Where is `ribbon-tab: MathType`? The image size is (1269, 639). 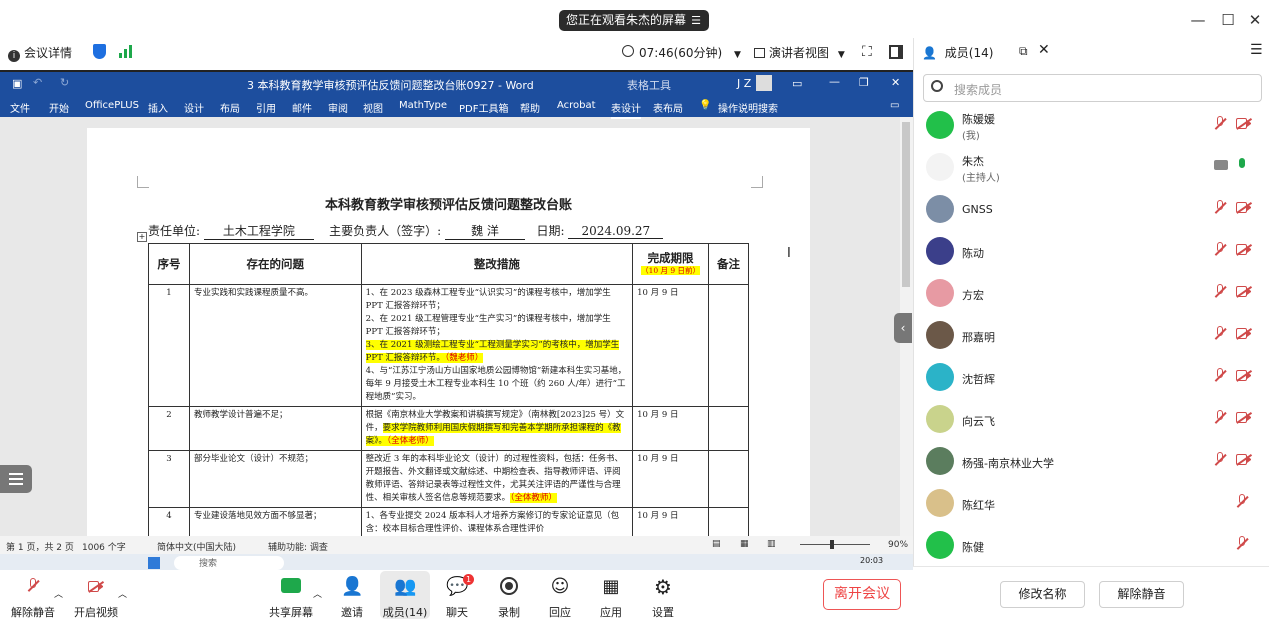
ribbon-tab: MathType is located at coordinates (423, 105).